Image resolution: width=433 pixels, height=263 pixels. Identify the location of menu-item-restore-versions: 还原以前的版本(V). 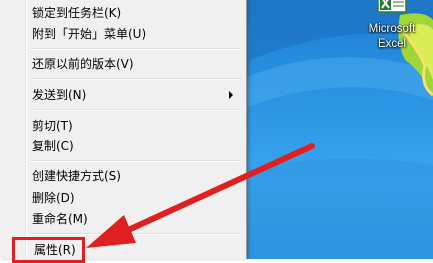
(122, 64).